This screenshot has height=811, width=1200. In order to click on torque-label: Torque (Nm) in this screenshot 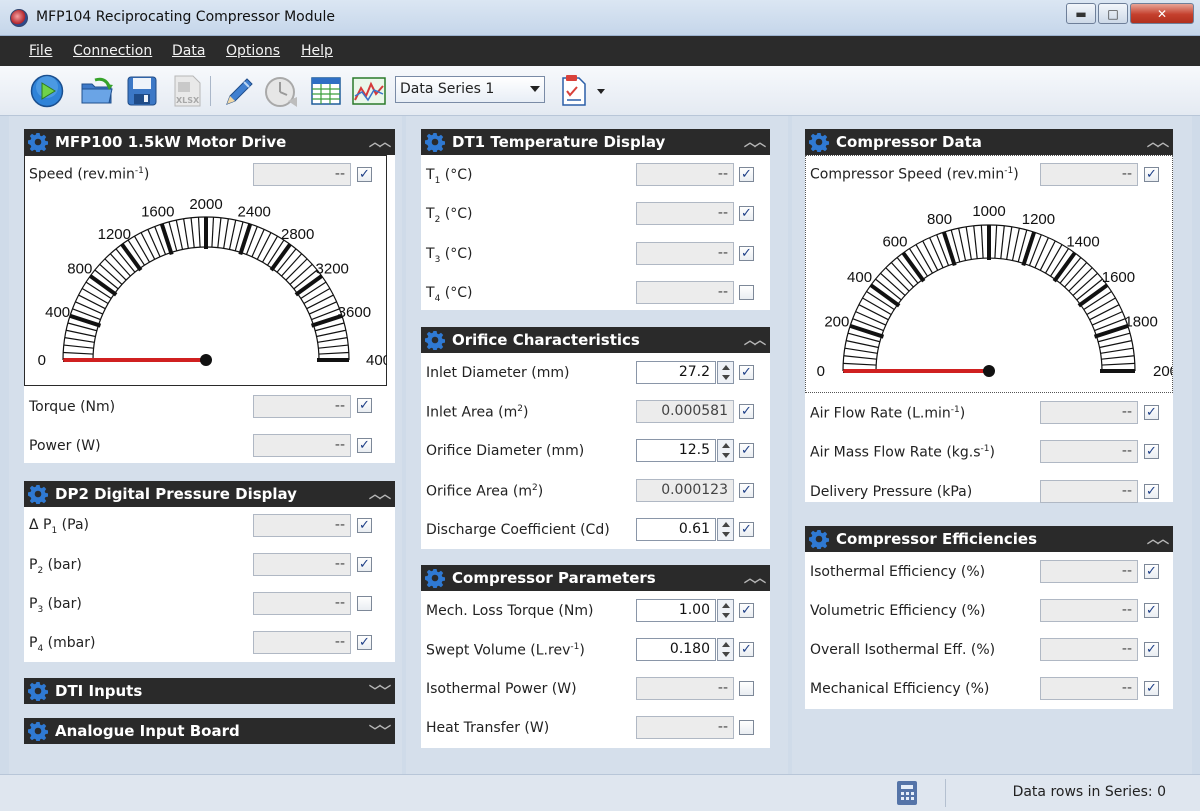, I will do `click(72, 407)`.